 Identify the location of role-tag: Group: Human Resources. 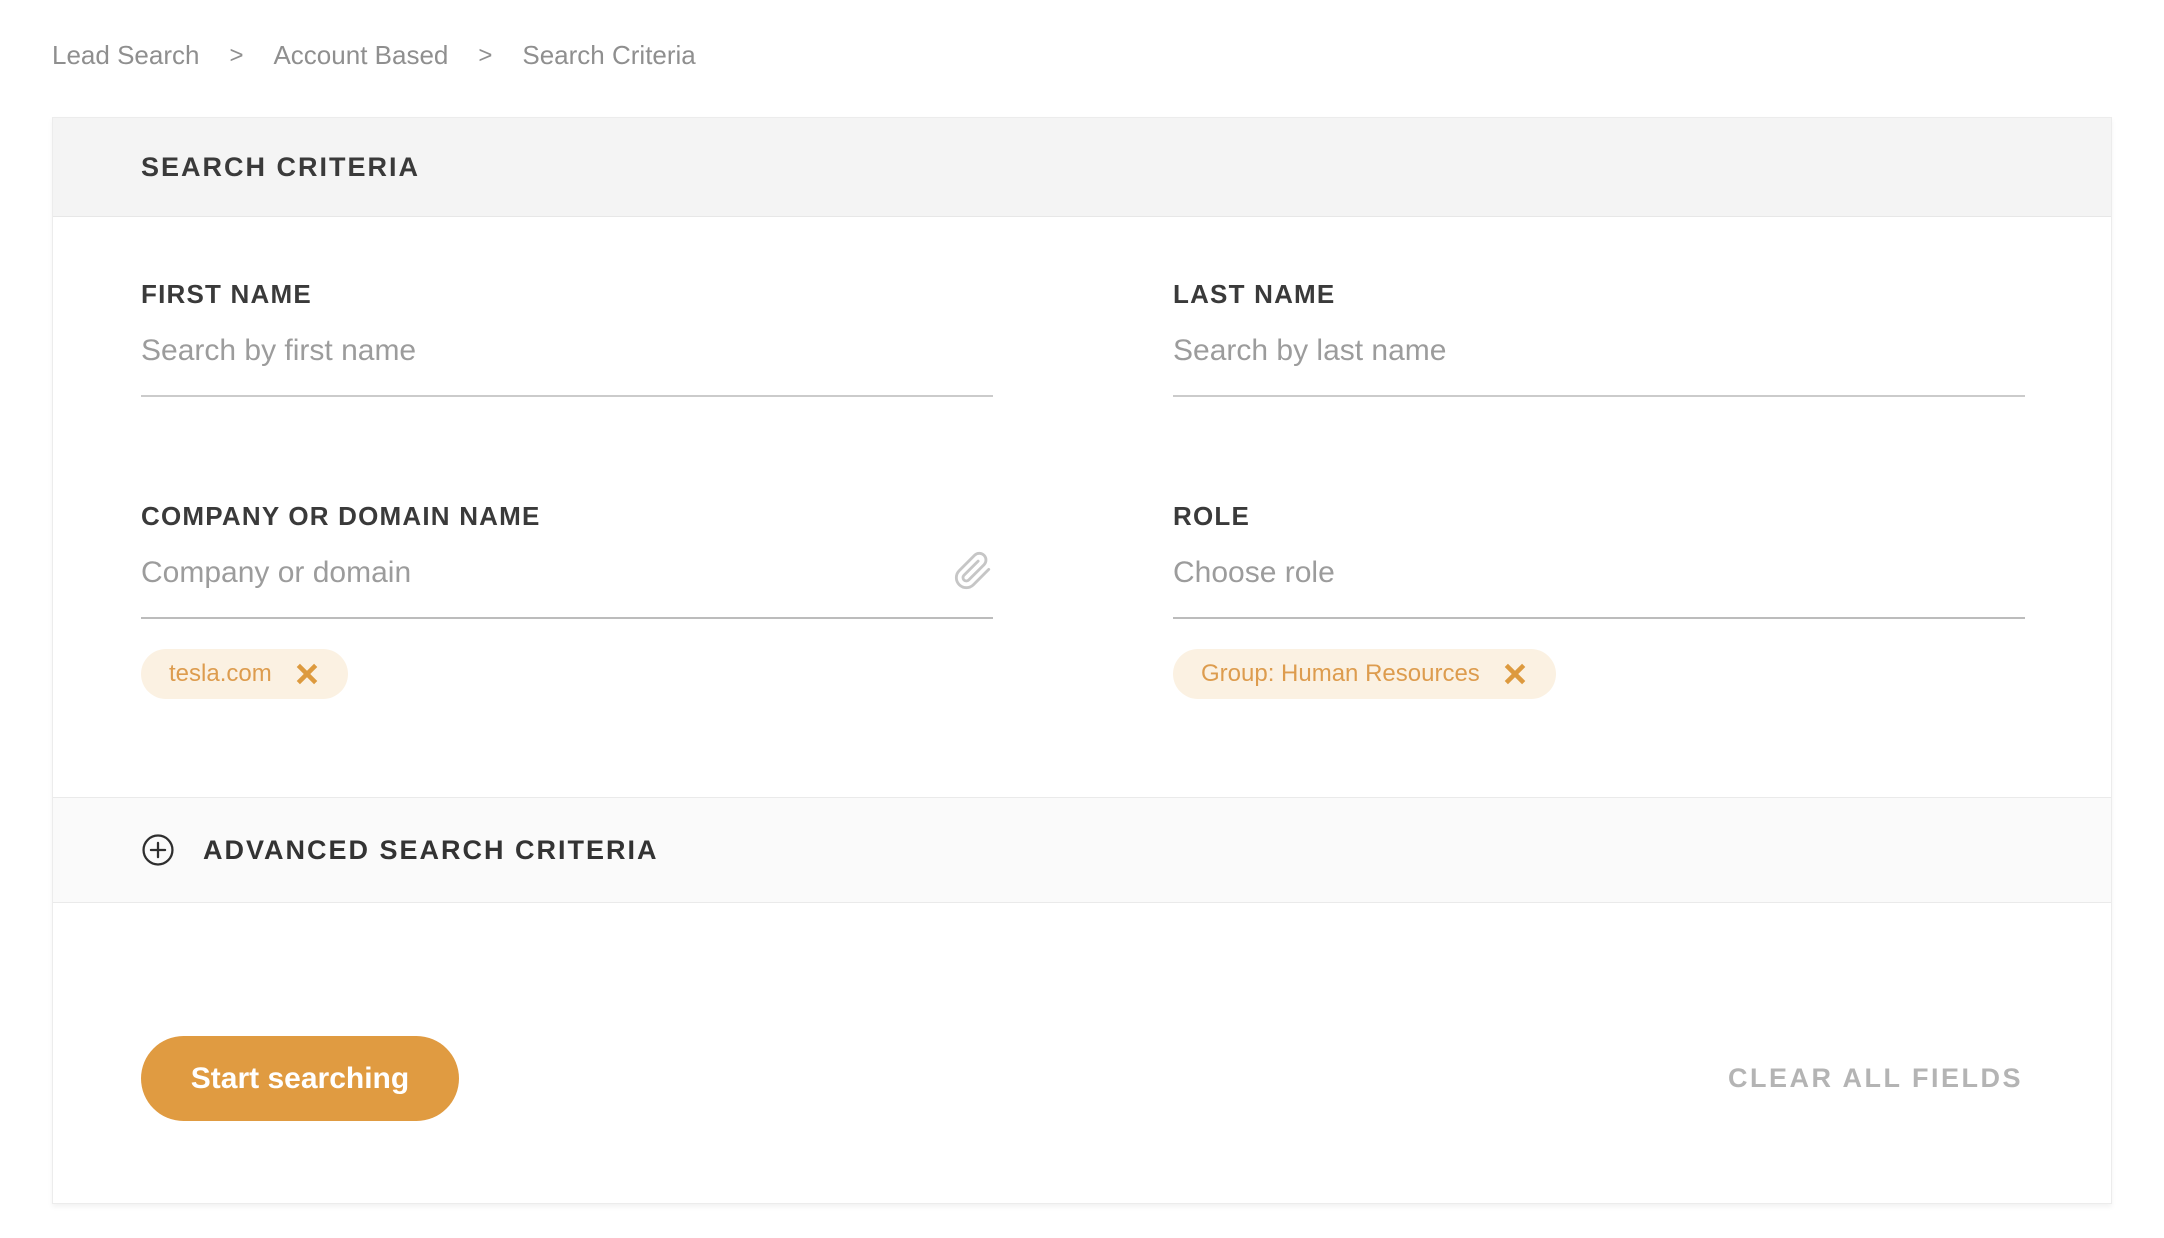
(1364, 674).